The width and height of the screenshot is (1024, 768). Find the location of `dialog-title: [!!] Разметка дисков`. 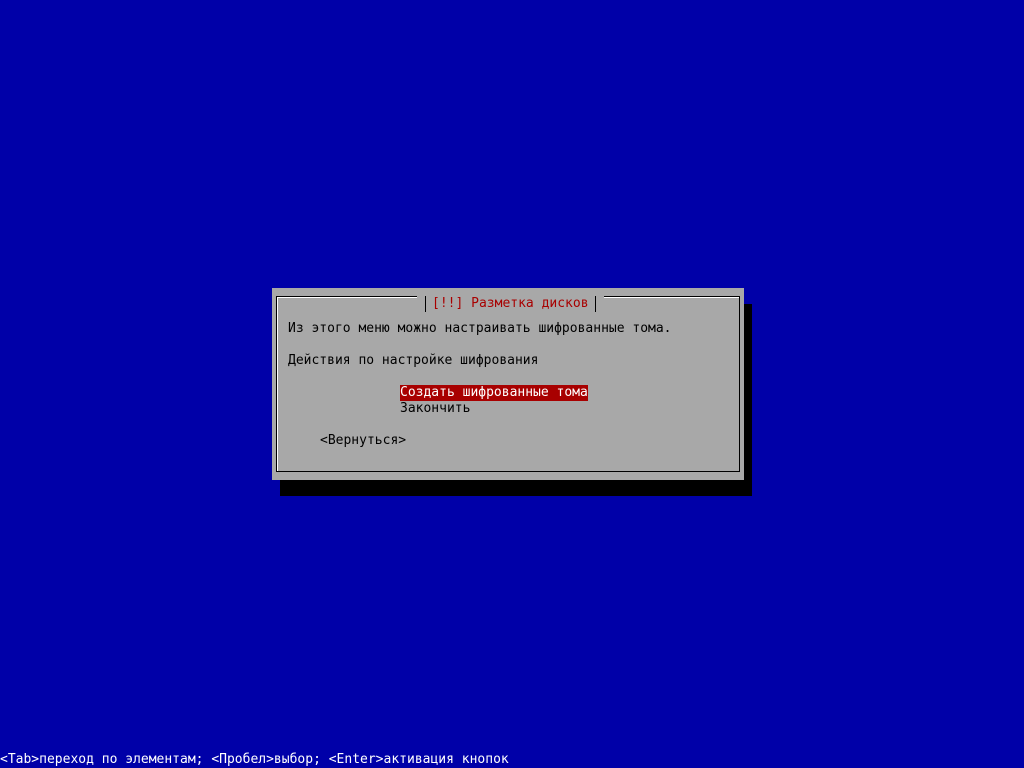

dialog-title: [!!] Разметка дисков is located at coordinates (510, 304).